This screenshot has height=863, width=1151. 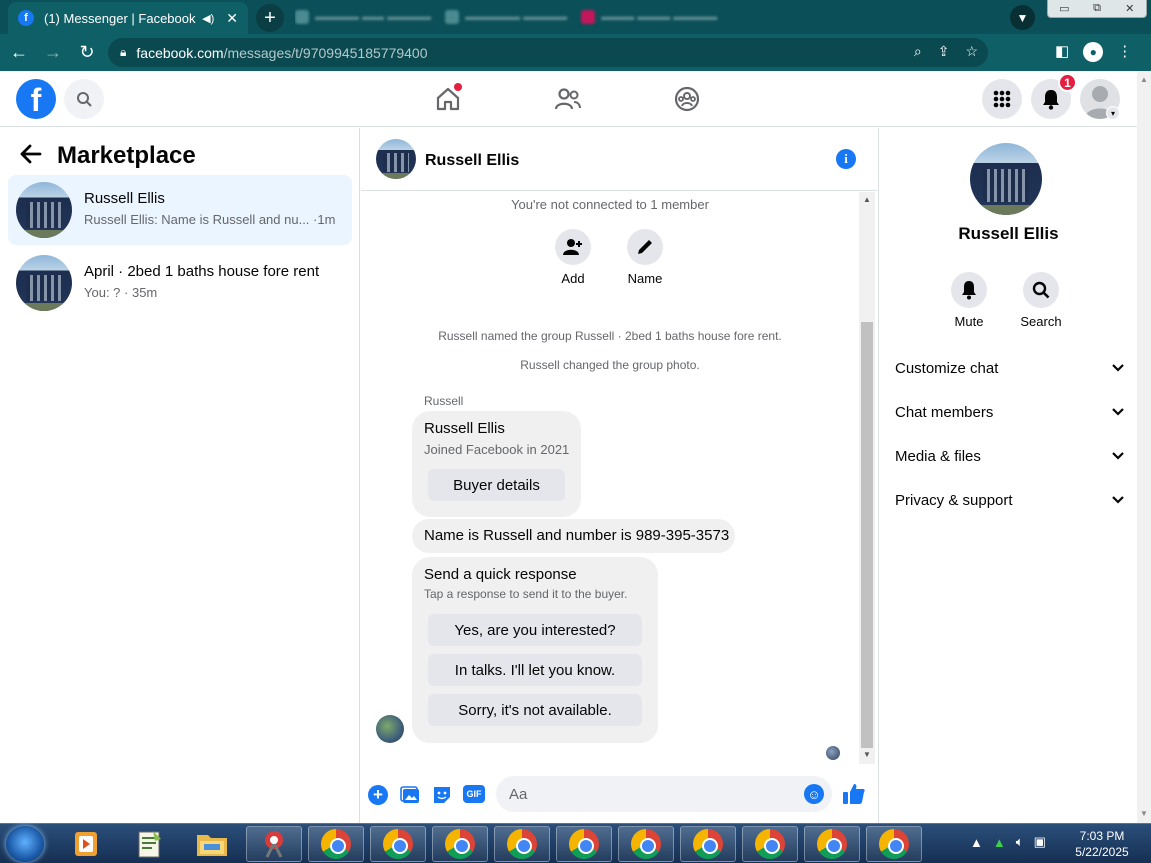 What do you see at coordinates (325, 52) in the screenshot?
I see `url-path: /messages/t/9709945185779400` at bounding box center [325, 52].